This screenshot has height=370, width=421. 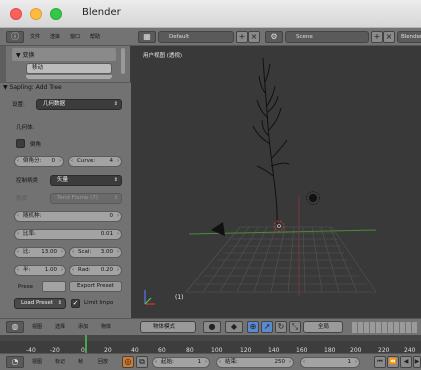 I want to click on prev-keyframe-icon: ⏪, so click(x=393, y=362).